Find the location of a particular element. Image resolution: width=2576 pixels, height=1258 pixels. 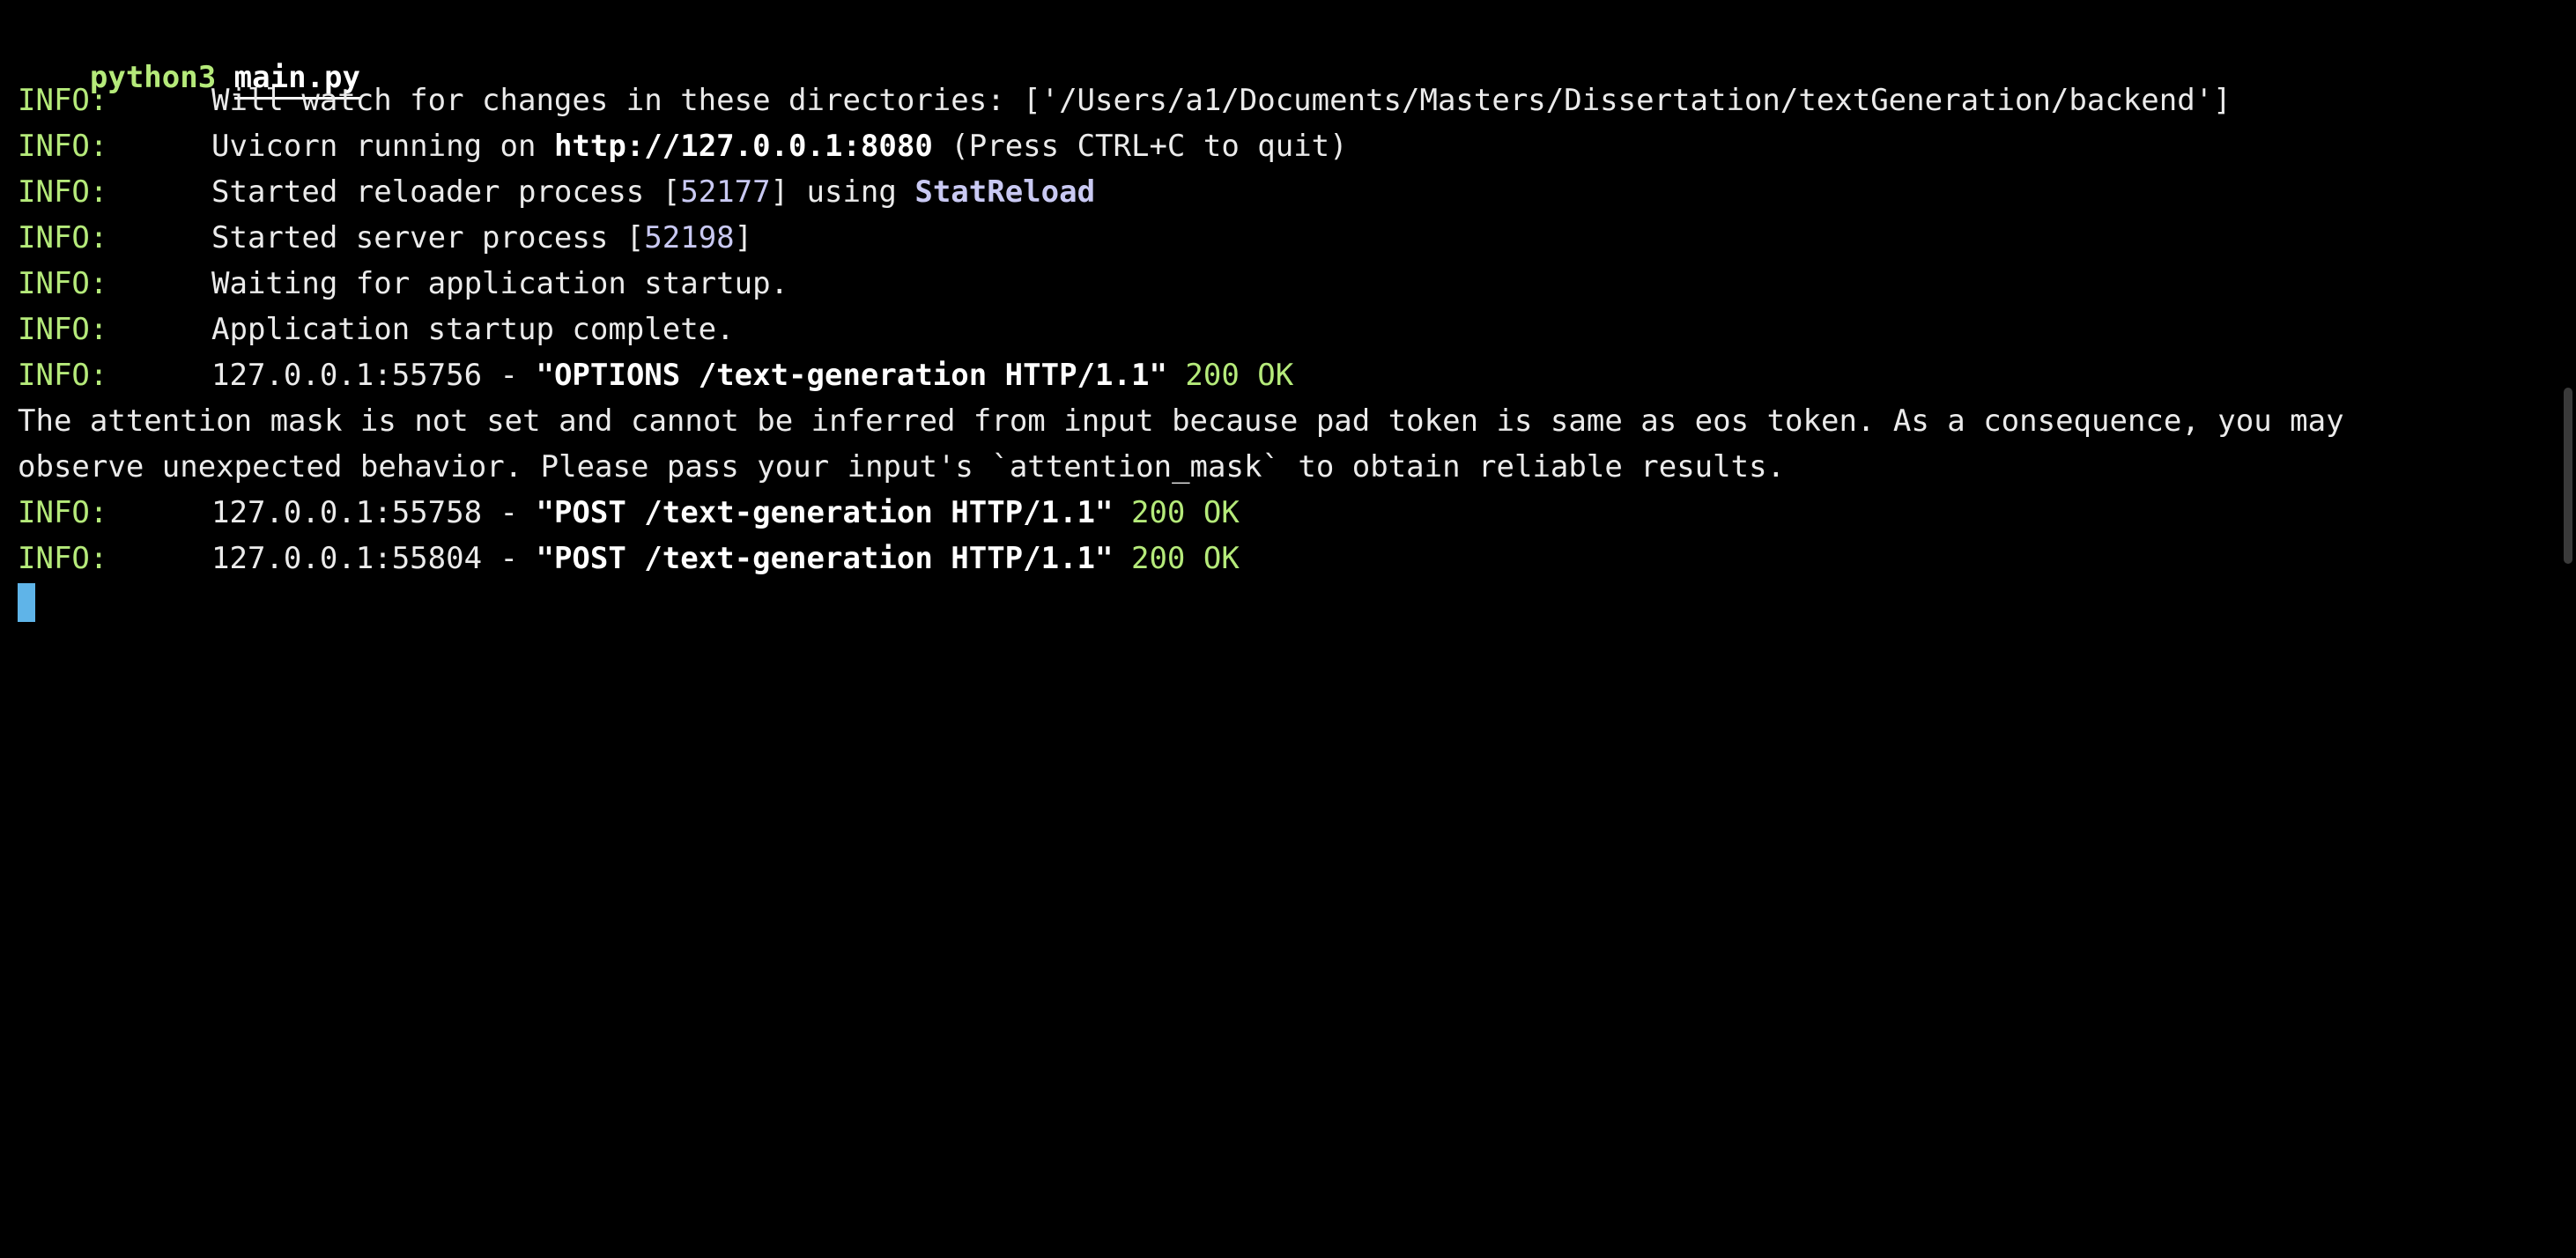

process-id: 52177 is located at coordinates (726, 192).